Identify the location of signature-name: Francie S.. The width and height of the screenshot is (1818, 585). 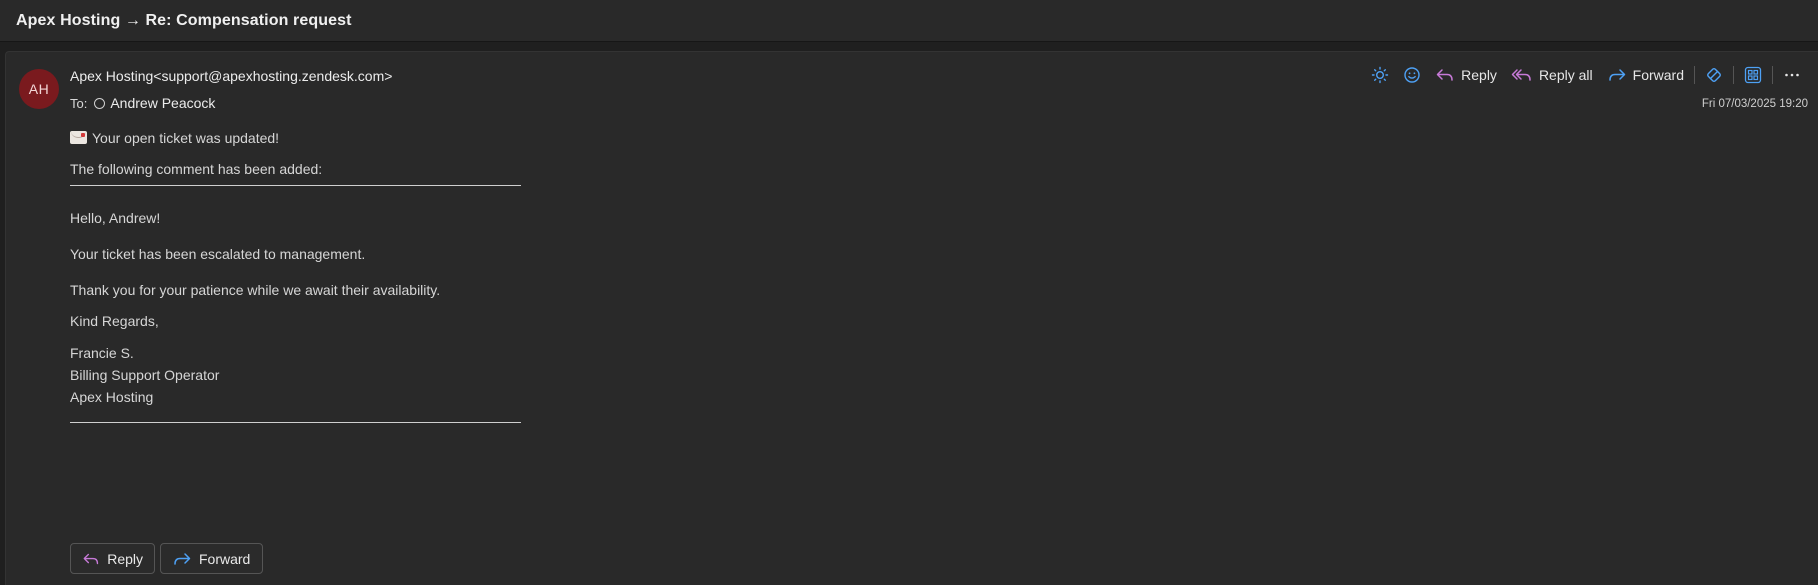
(102, 353).